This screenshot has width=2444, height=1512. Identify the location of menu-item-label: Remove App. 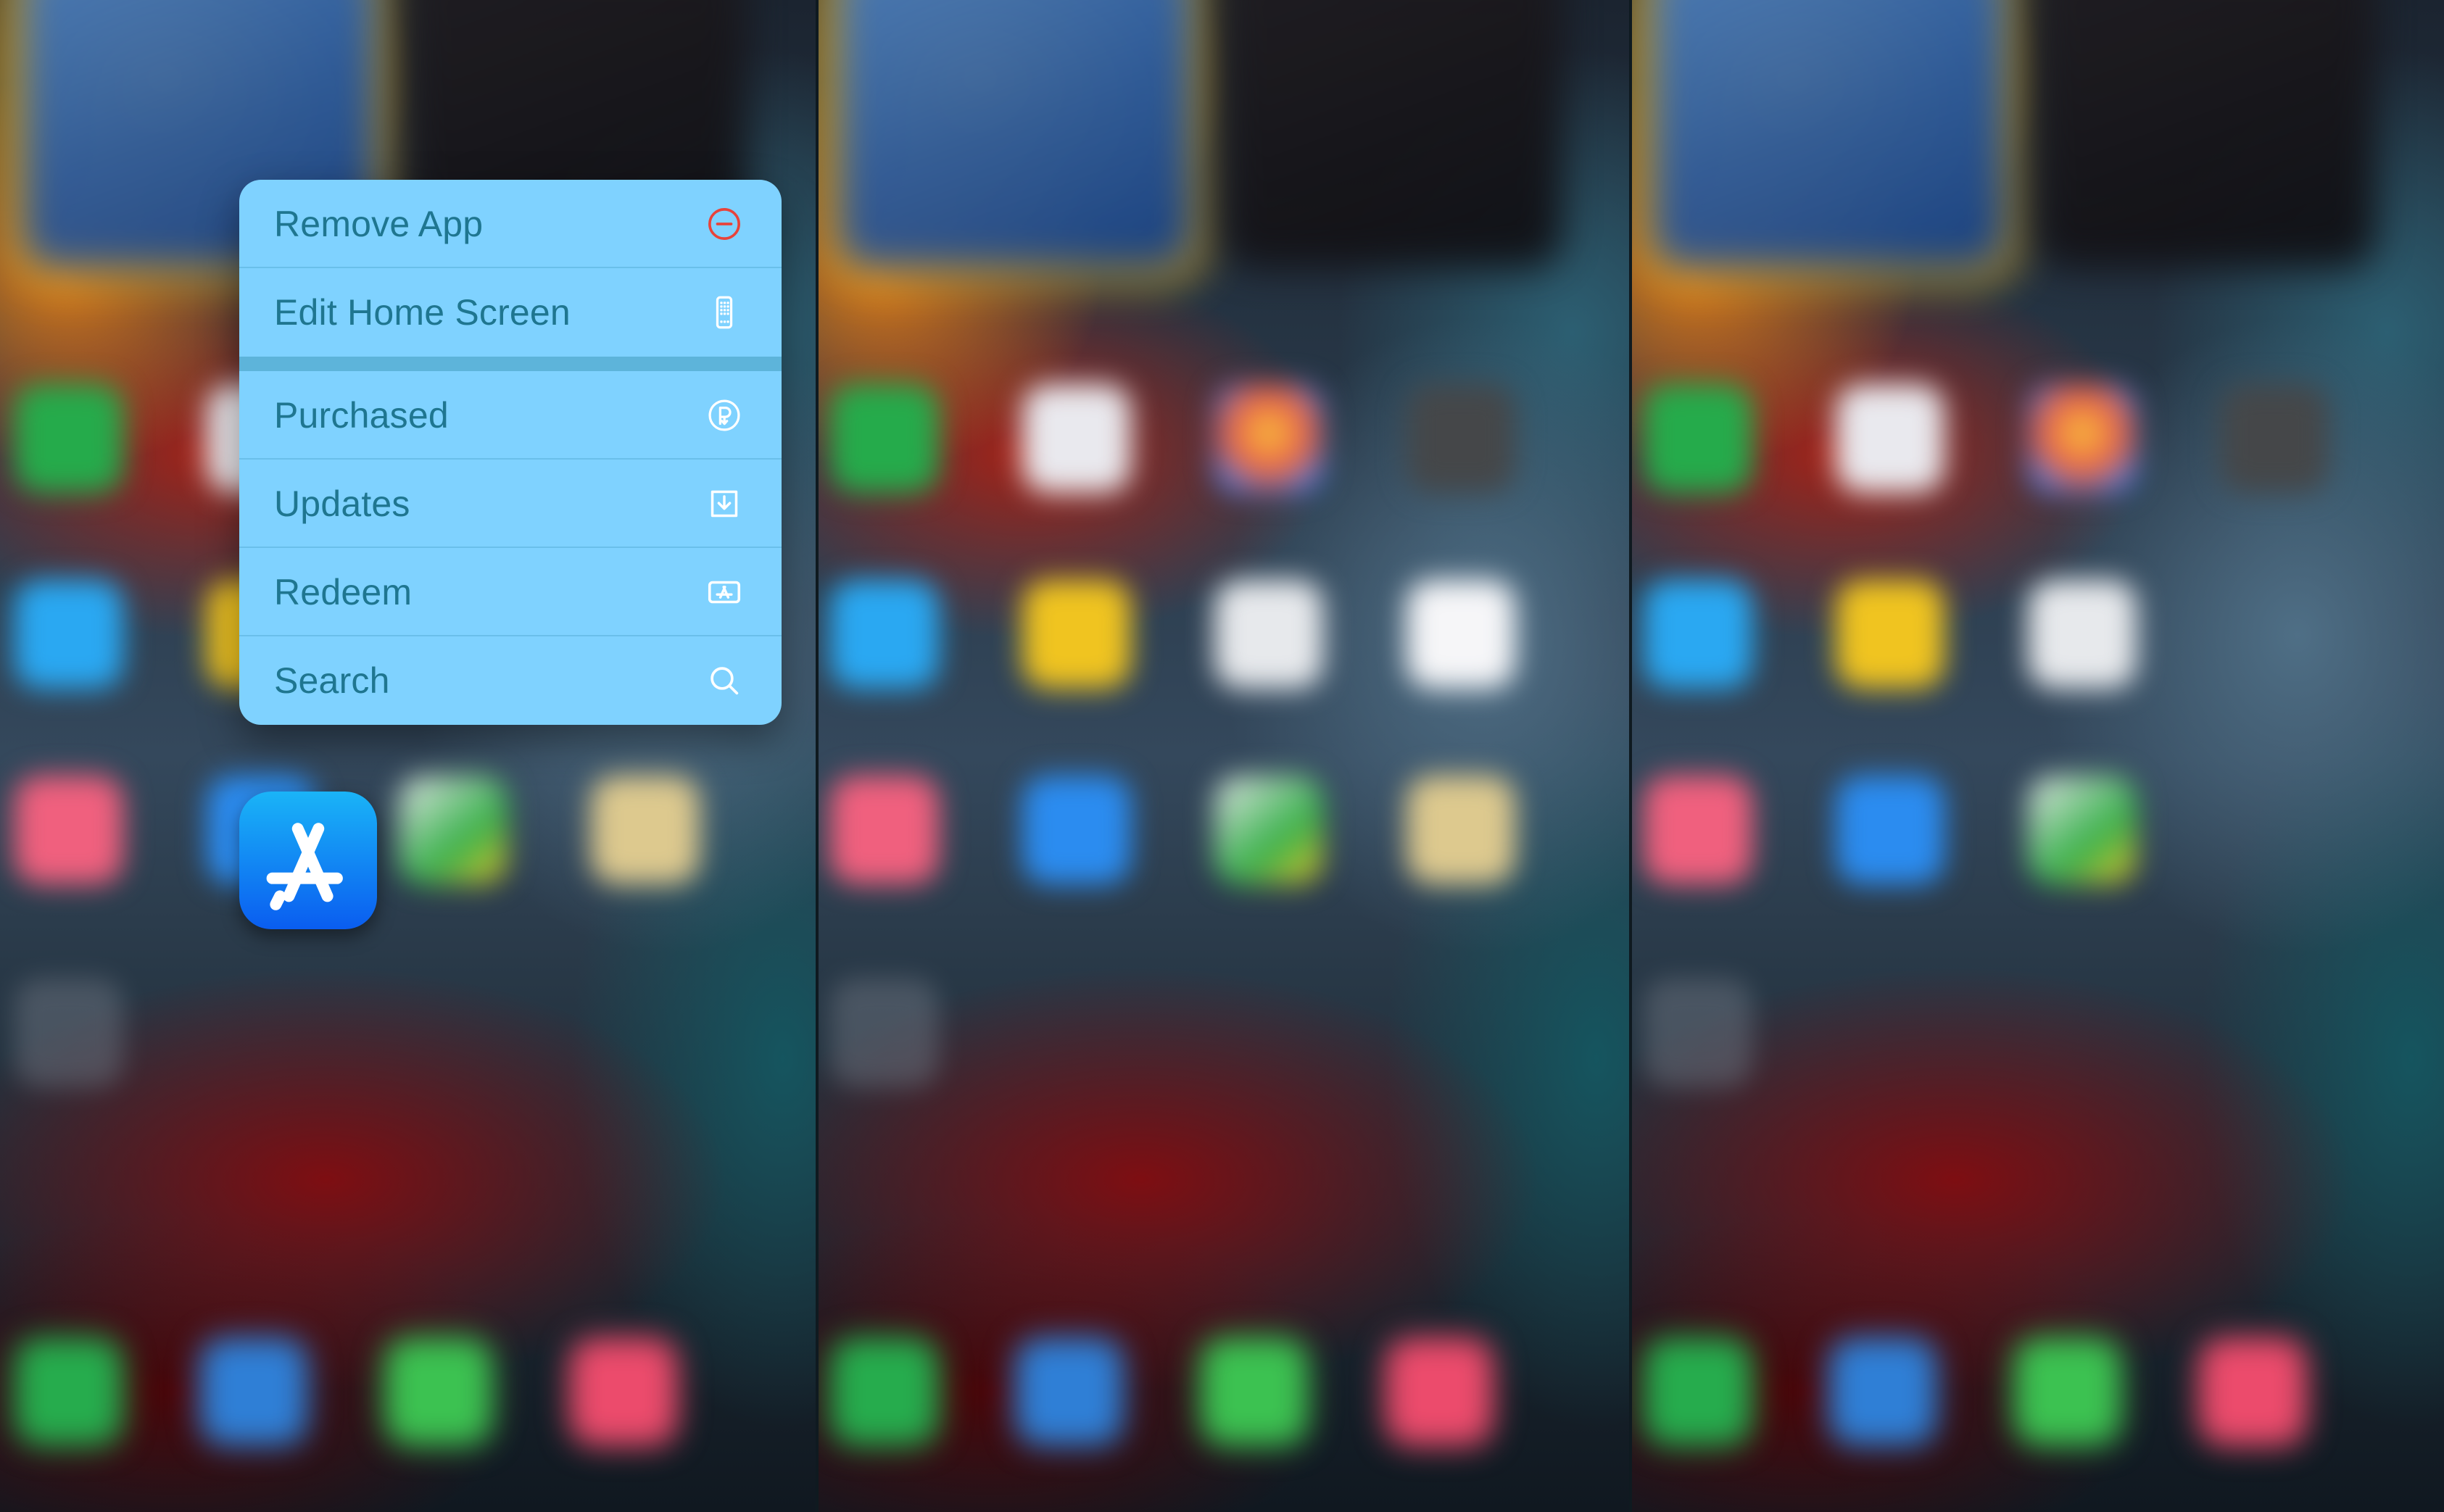
(379, 224).